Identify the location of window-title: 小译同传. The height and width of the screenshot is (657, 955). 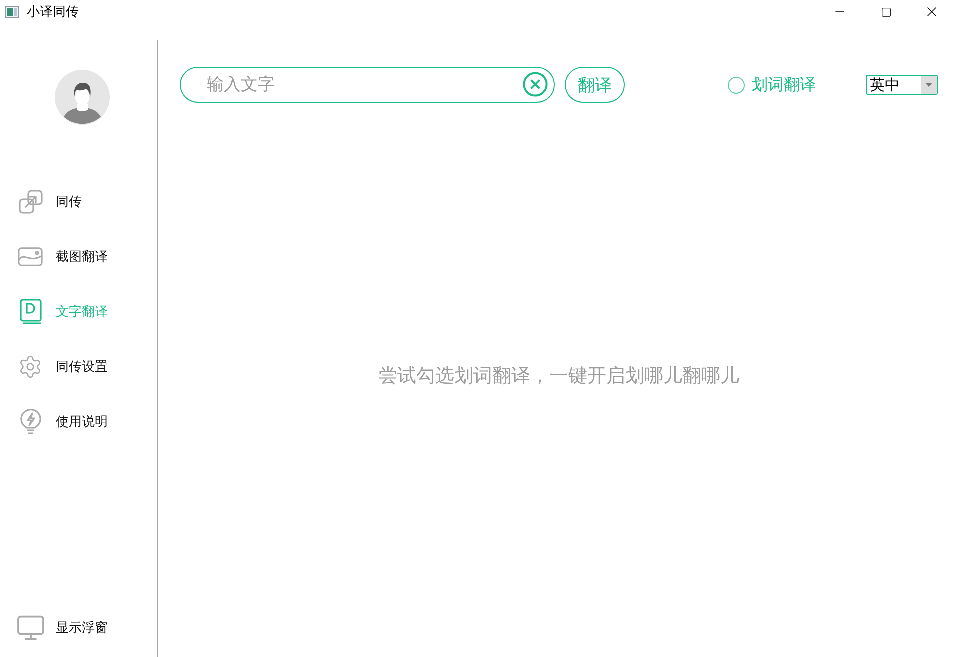
(53, 12).